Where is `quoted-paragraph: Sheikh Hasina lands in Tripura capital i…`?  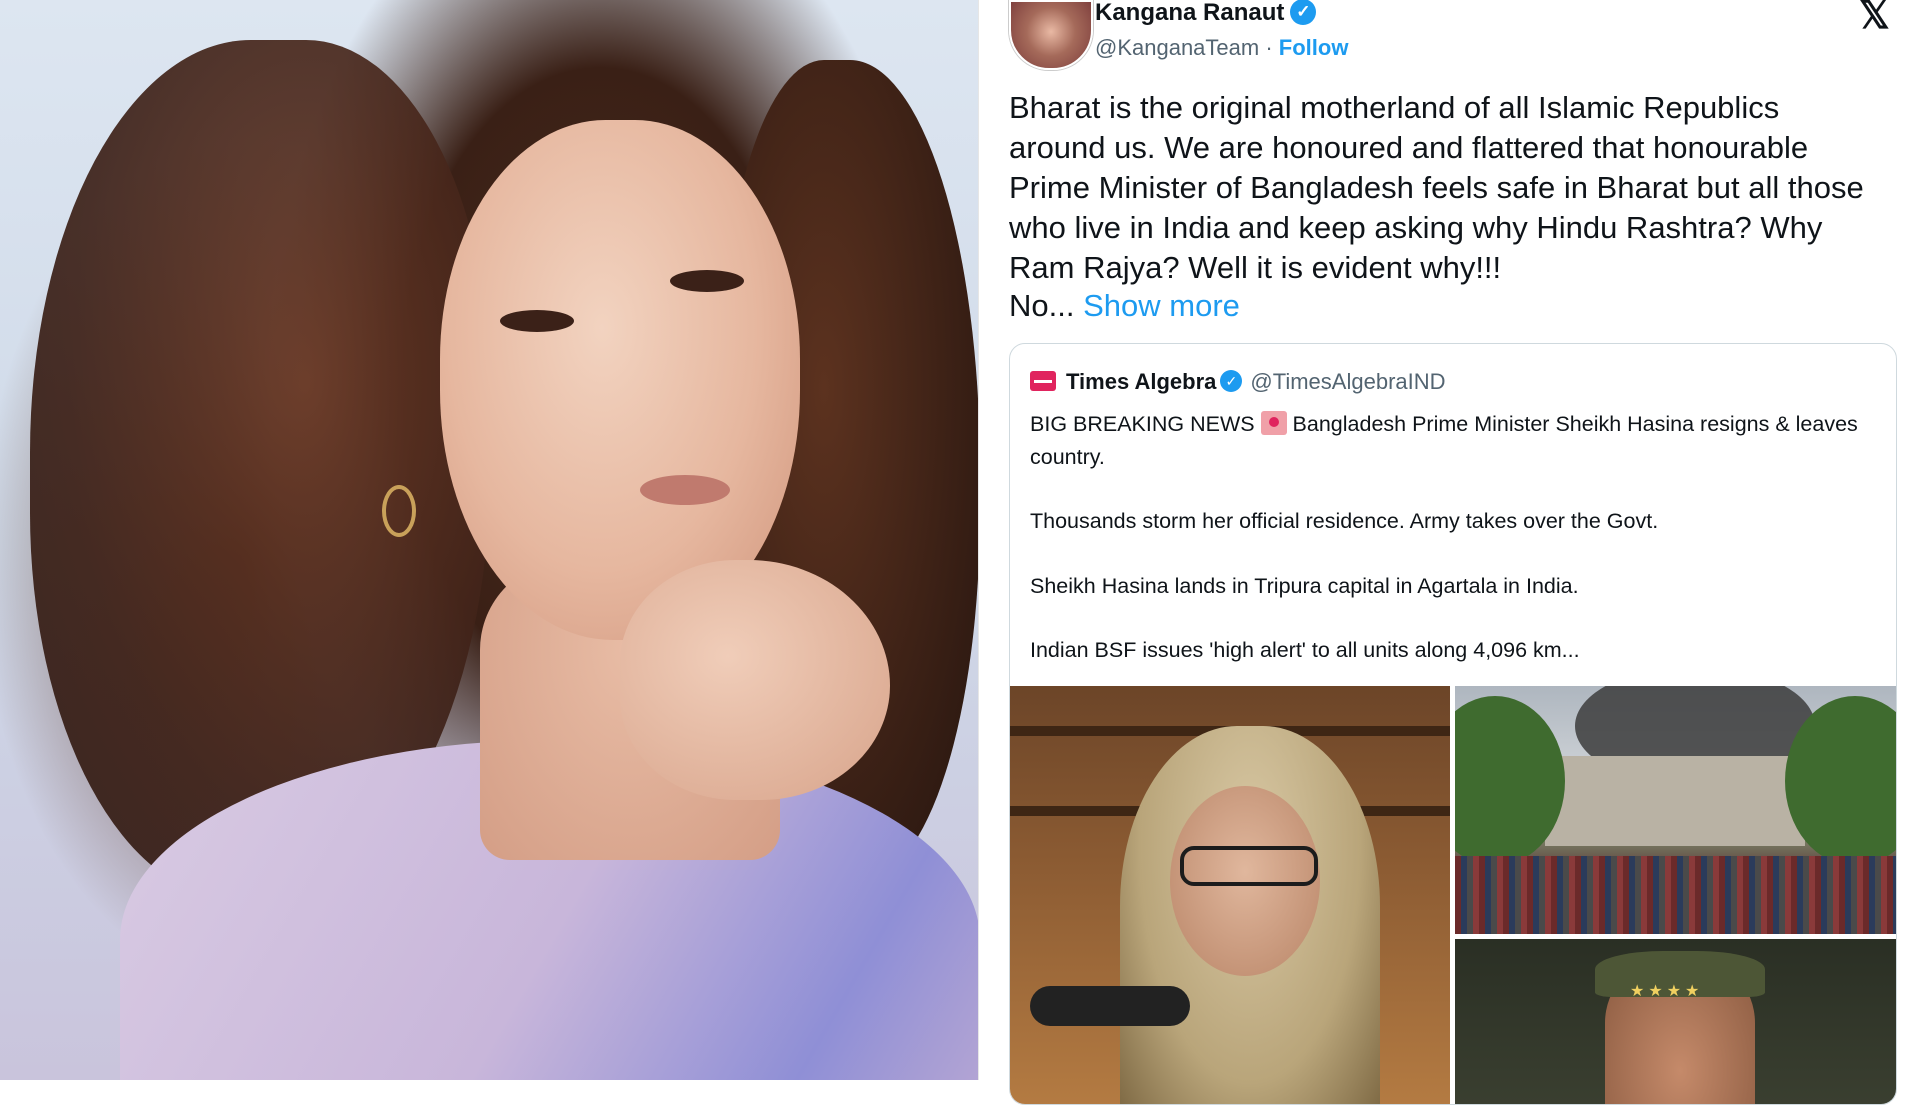
quoted-paragraph: Sheikh Hasina lands in Tripura capital i… is located at coordinates (1304, 585).